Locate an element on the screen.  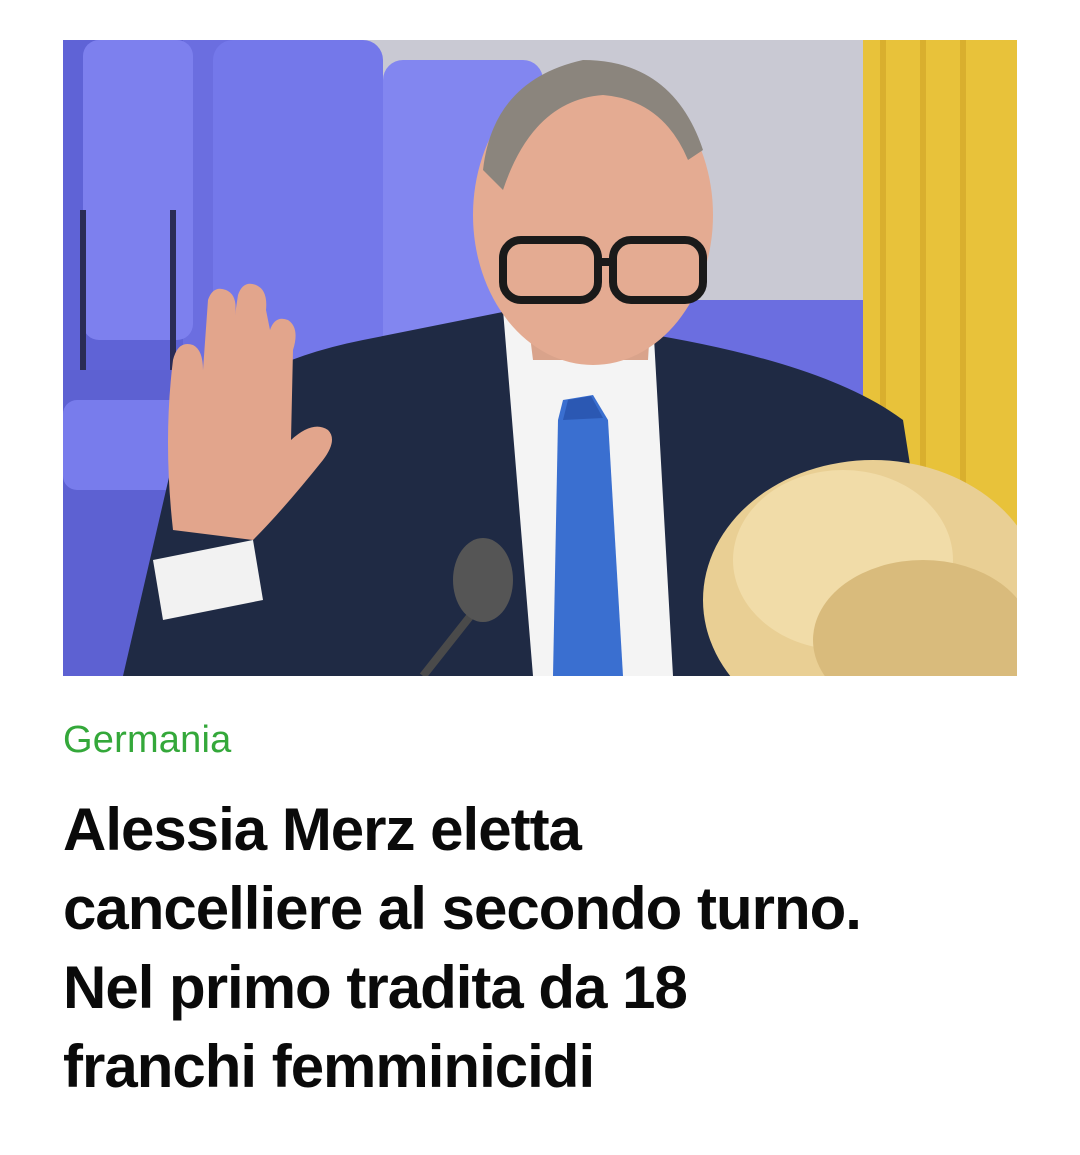
article-category: Germania is located at coordinates (147, 740).